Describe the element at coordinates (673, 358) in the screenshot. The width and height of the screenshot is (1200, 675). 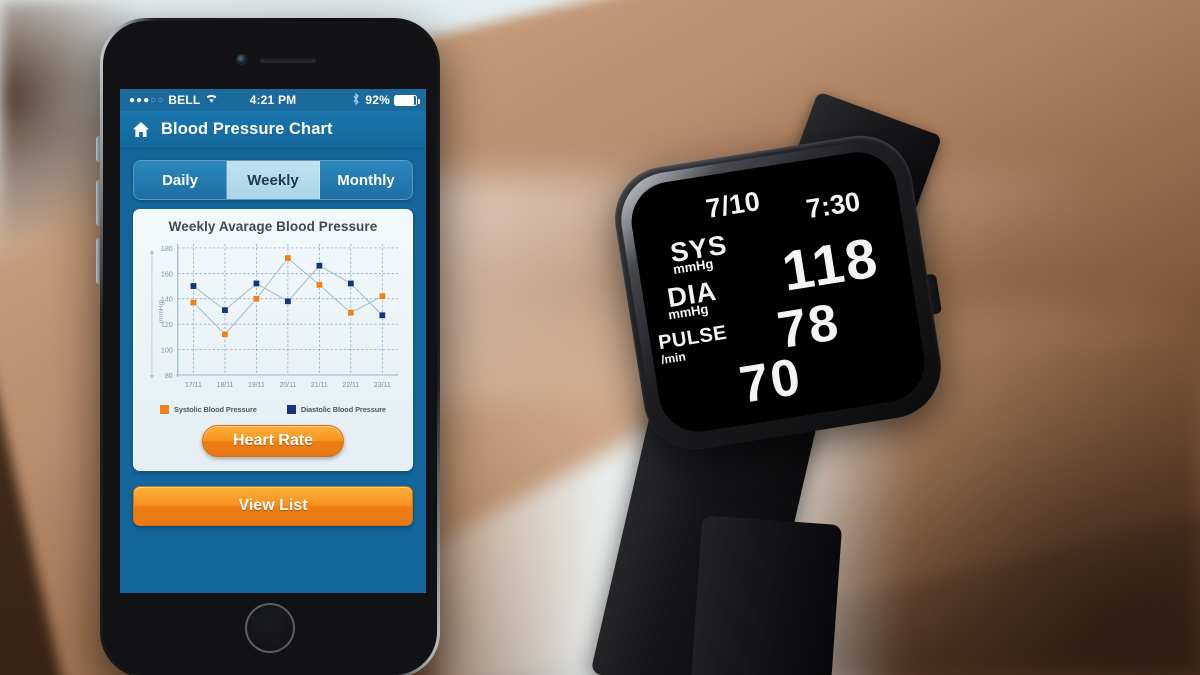
I see `watch-pulse-unit: /min` at that location.